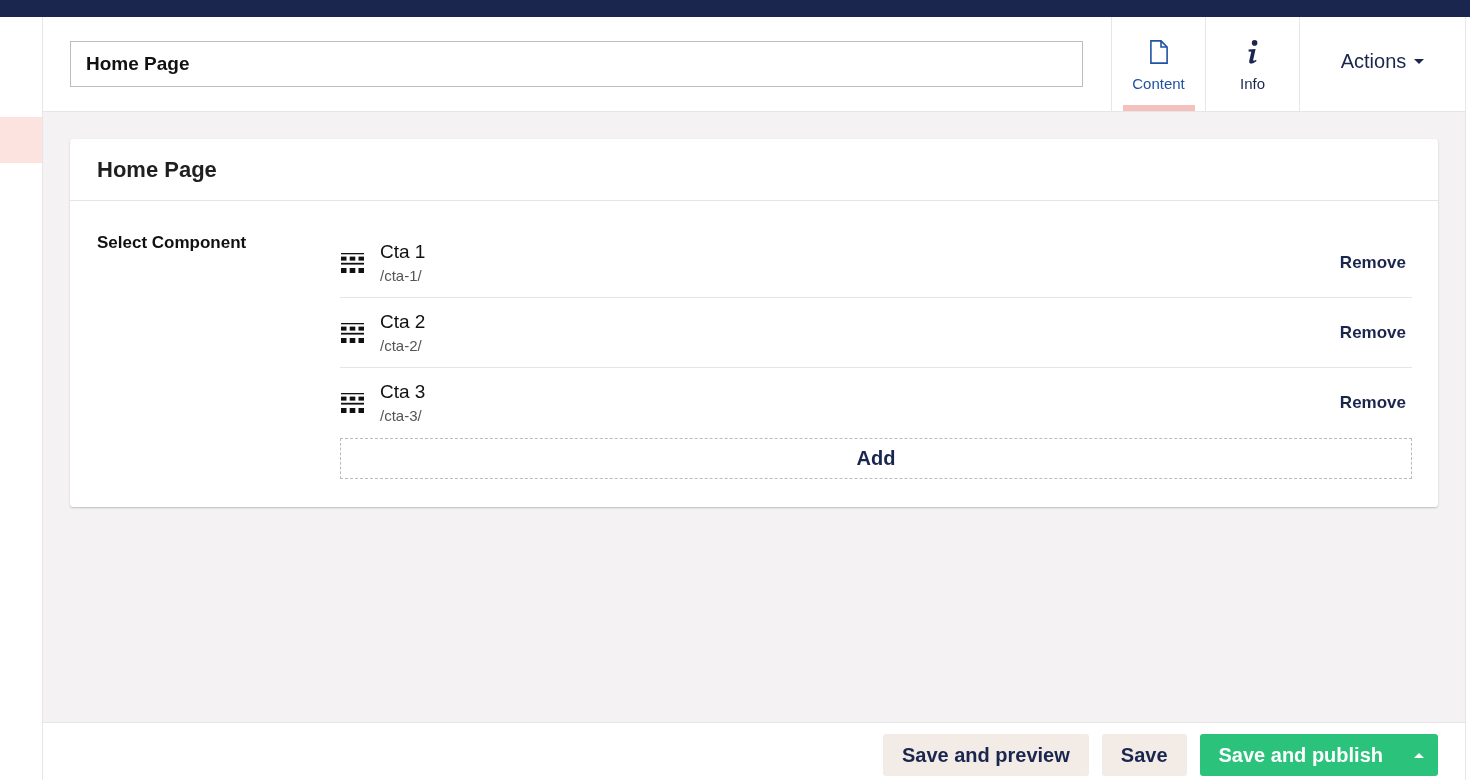 This screenshot has width=1470, height=780. What do you see at coordinates (576, 64) in the screenshot?
I see `page-name-field: Home Page` at bounding box center [576, 64].